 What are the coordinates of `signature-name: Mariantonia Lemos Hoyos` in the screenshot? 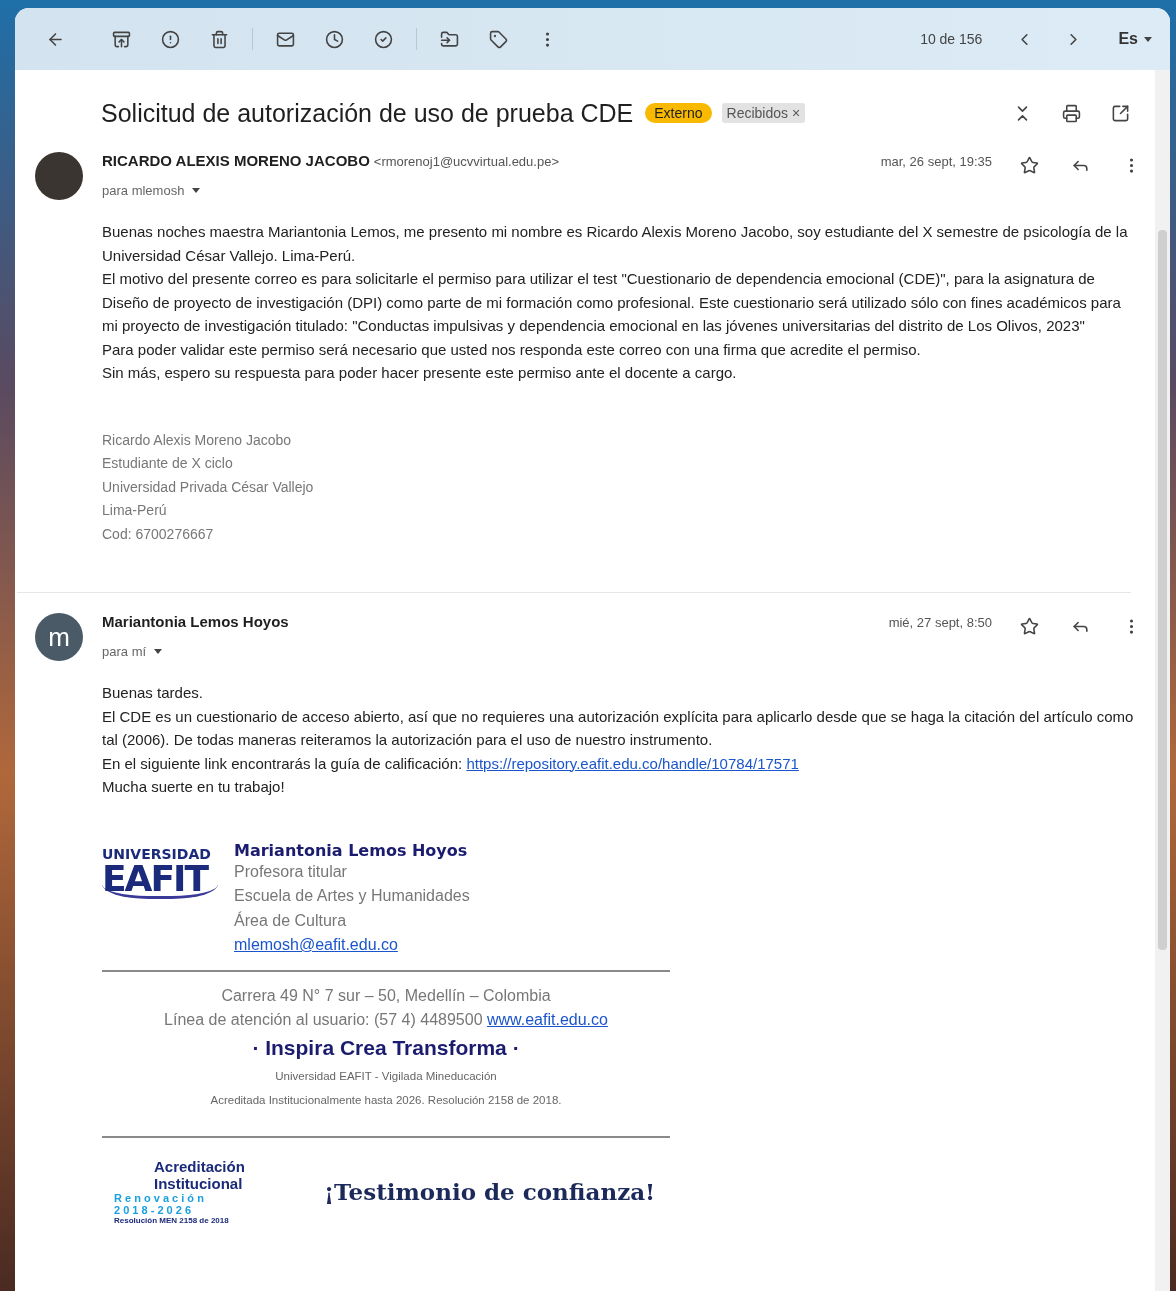 It's located at (351, 850).